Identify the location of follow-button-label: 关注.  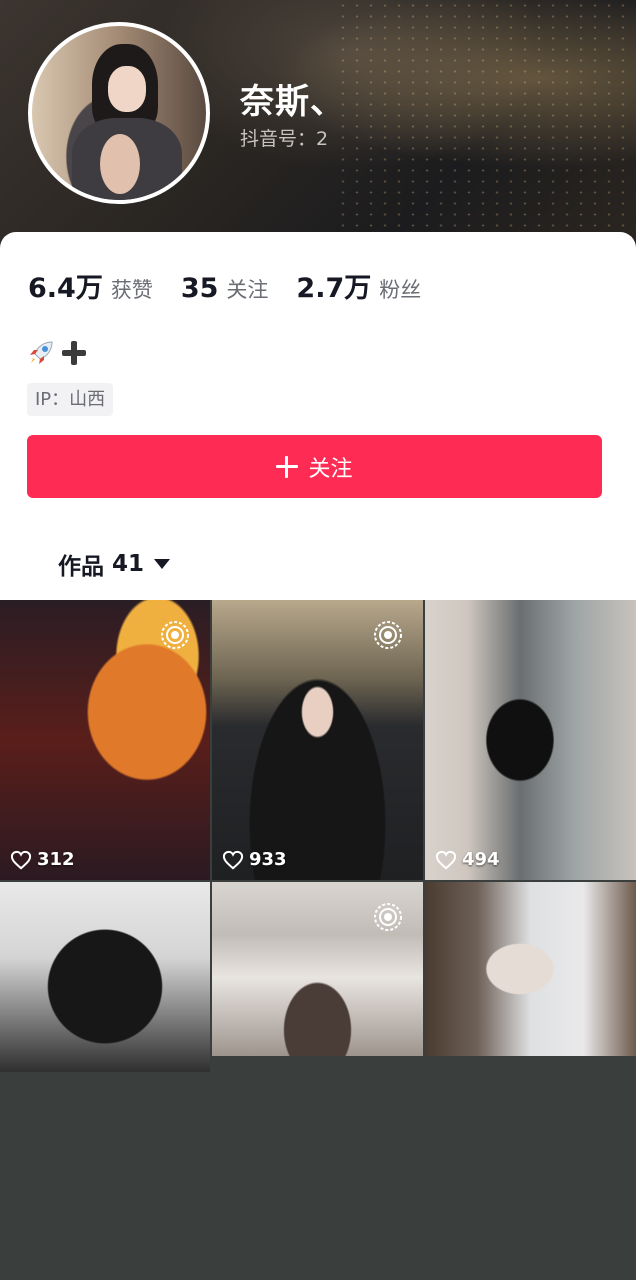
(330, 469).